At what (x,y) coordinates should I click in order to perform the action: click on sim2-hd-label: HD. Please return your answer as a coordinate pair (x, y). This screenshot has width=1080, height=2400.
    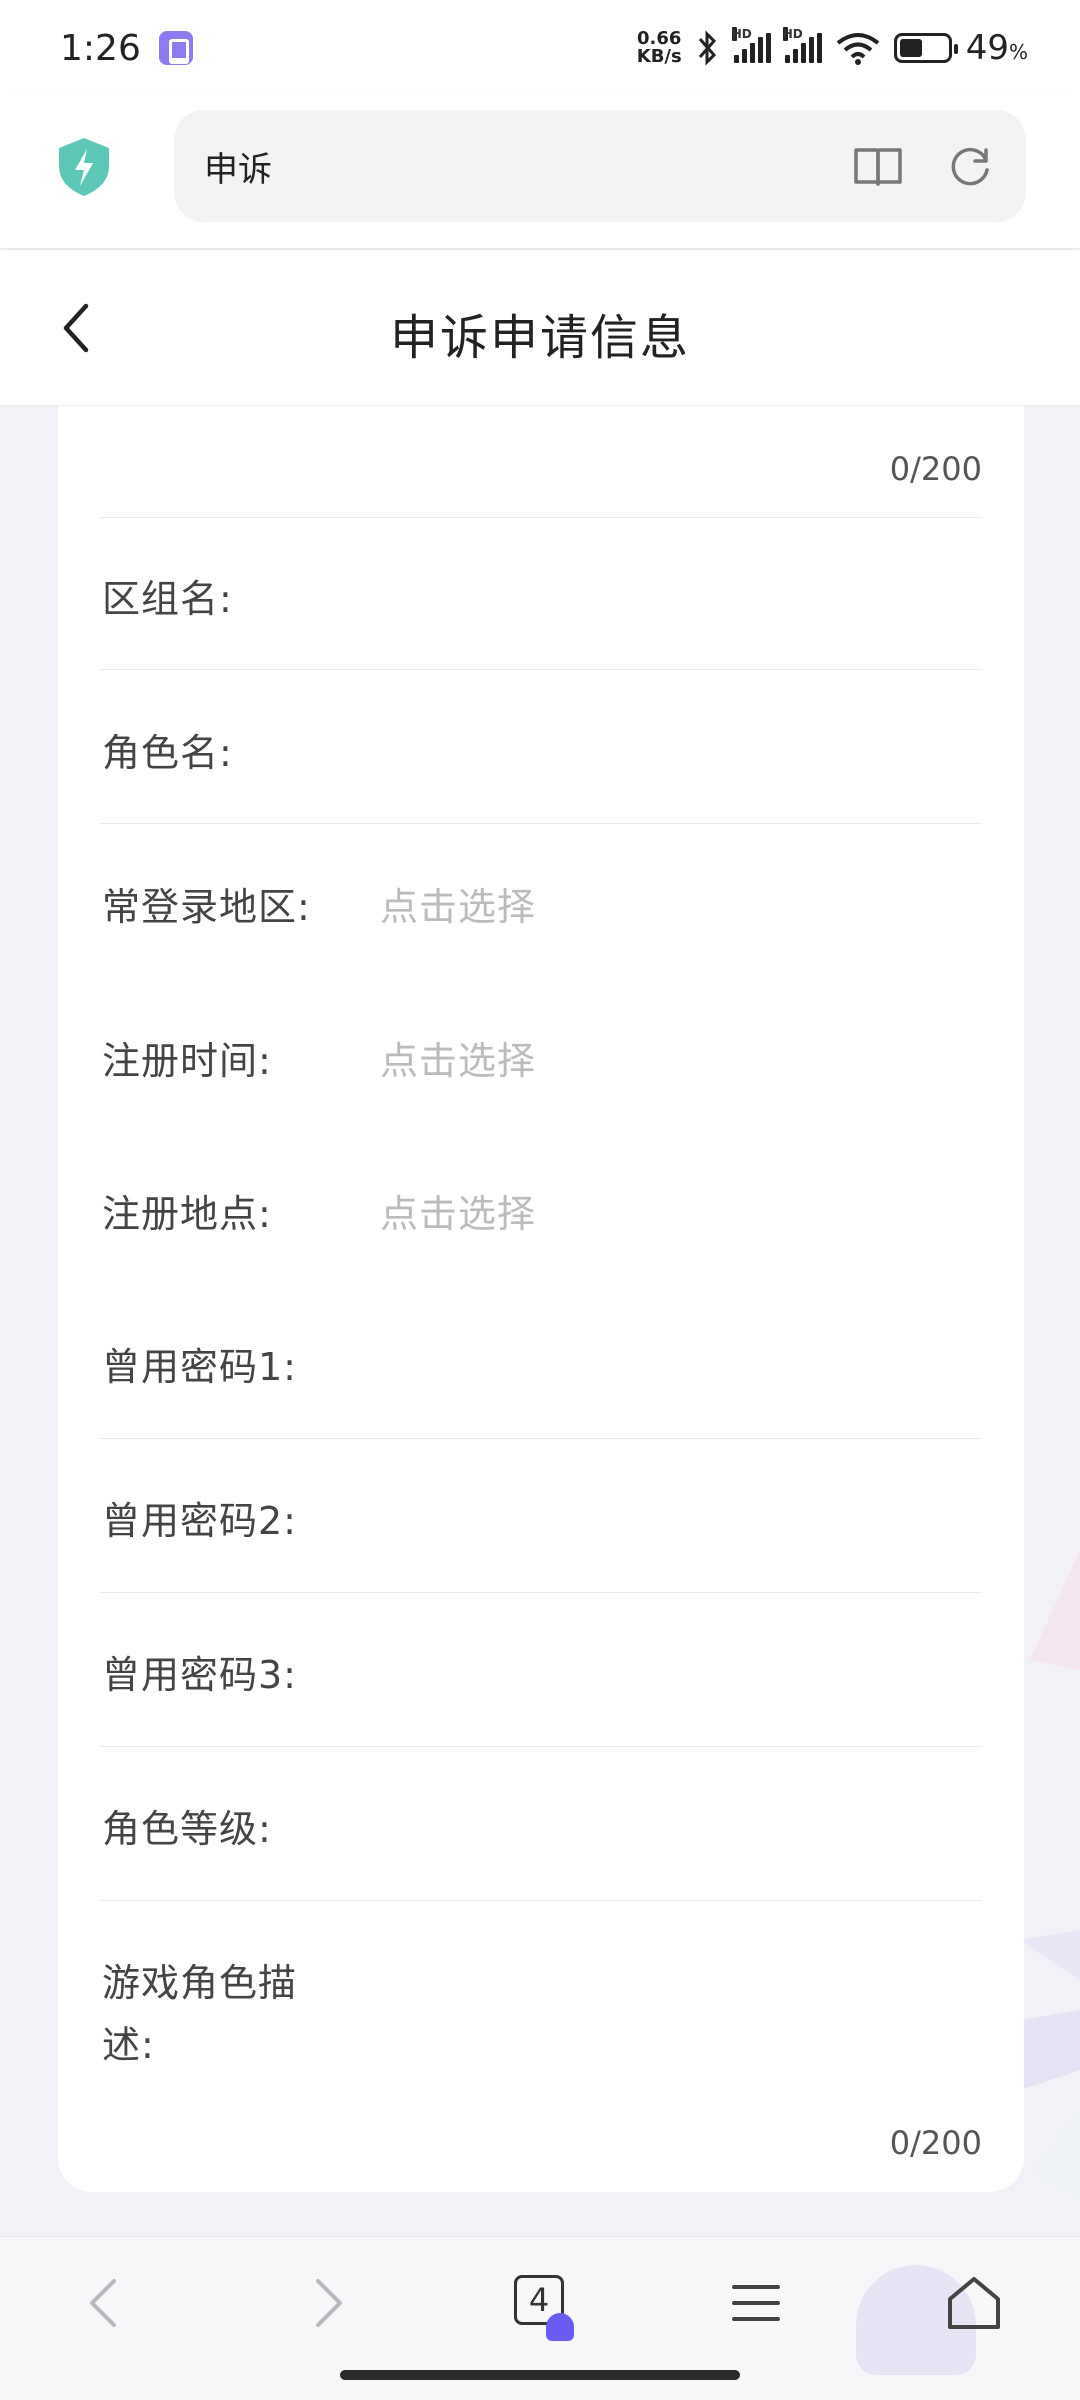
    Looking at the image, I should click on (792, 34).